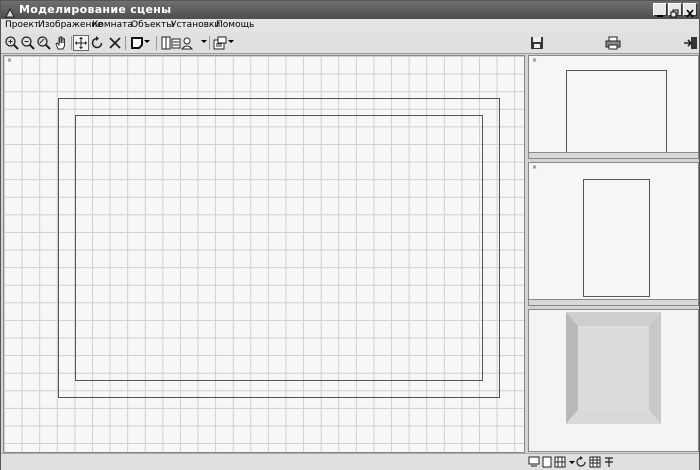  I want to click on minimize-icon, so click(660, 16).